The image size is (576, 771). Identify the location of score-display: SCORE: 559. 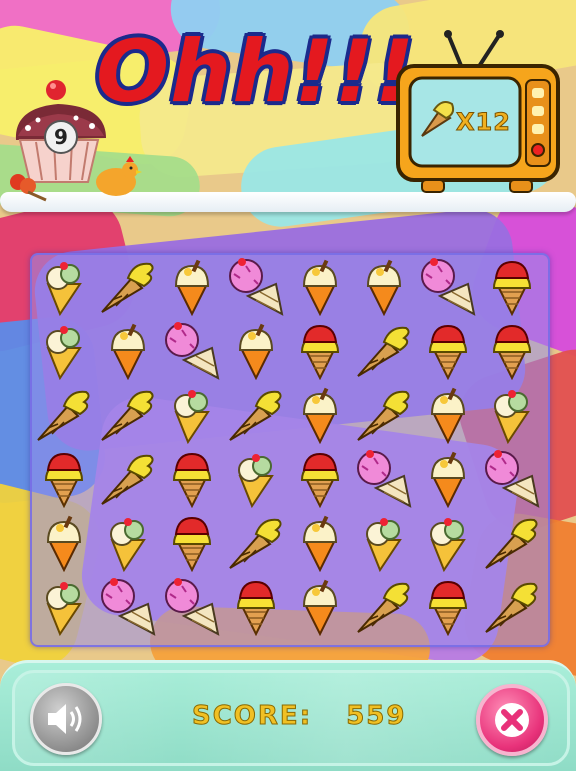
(299, 716).